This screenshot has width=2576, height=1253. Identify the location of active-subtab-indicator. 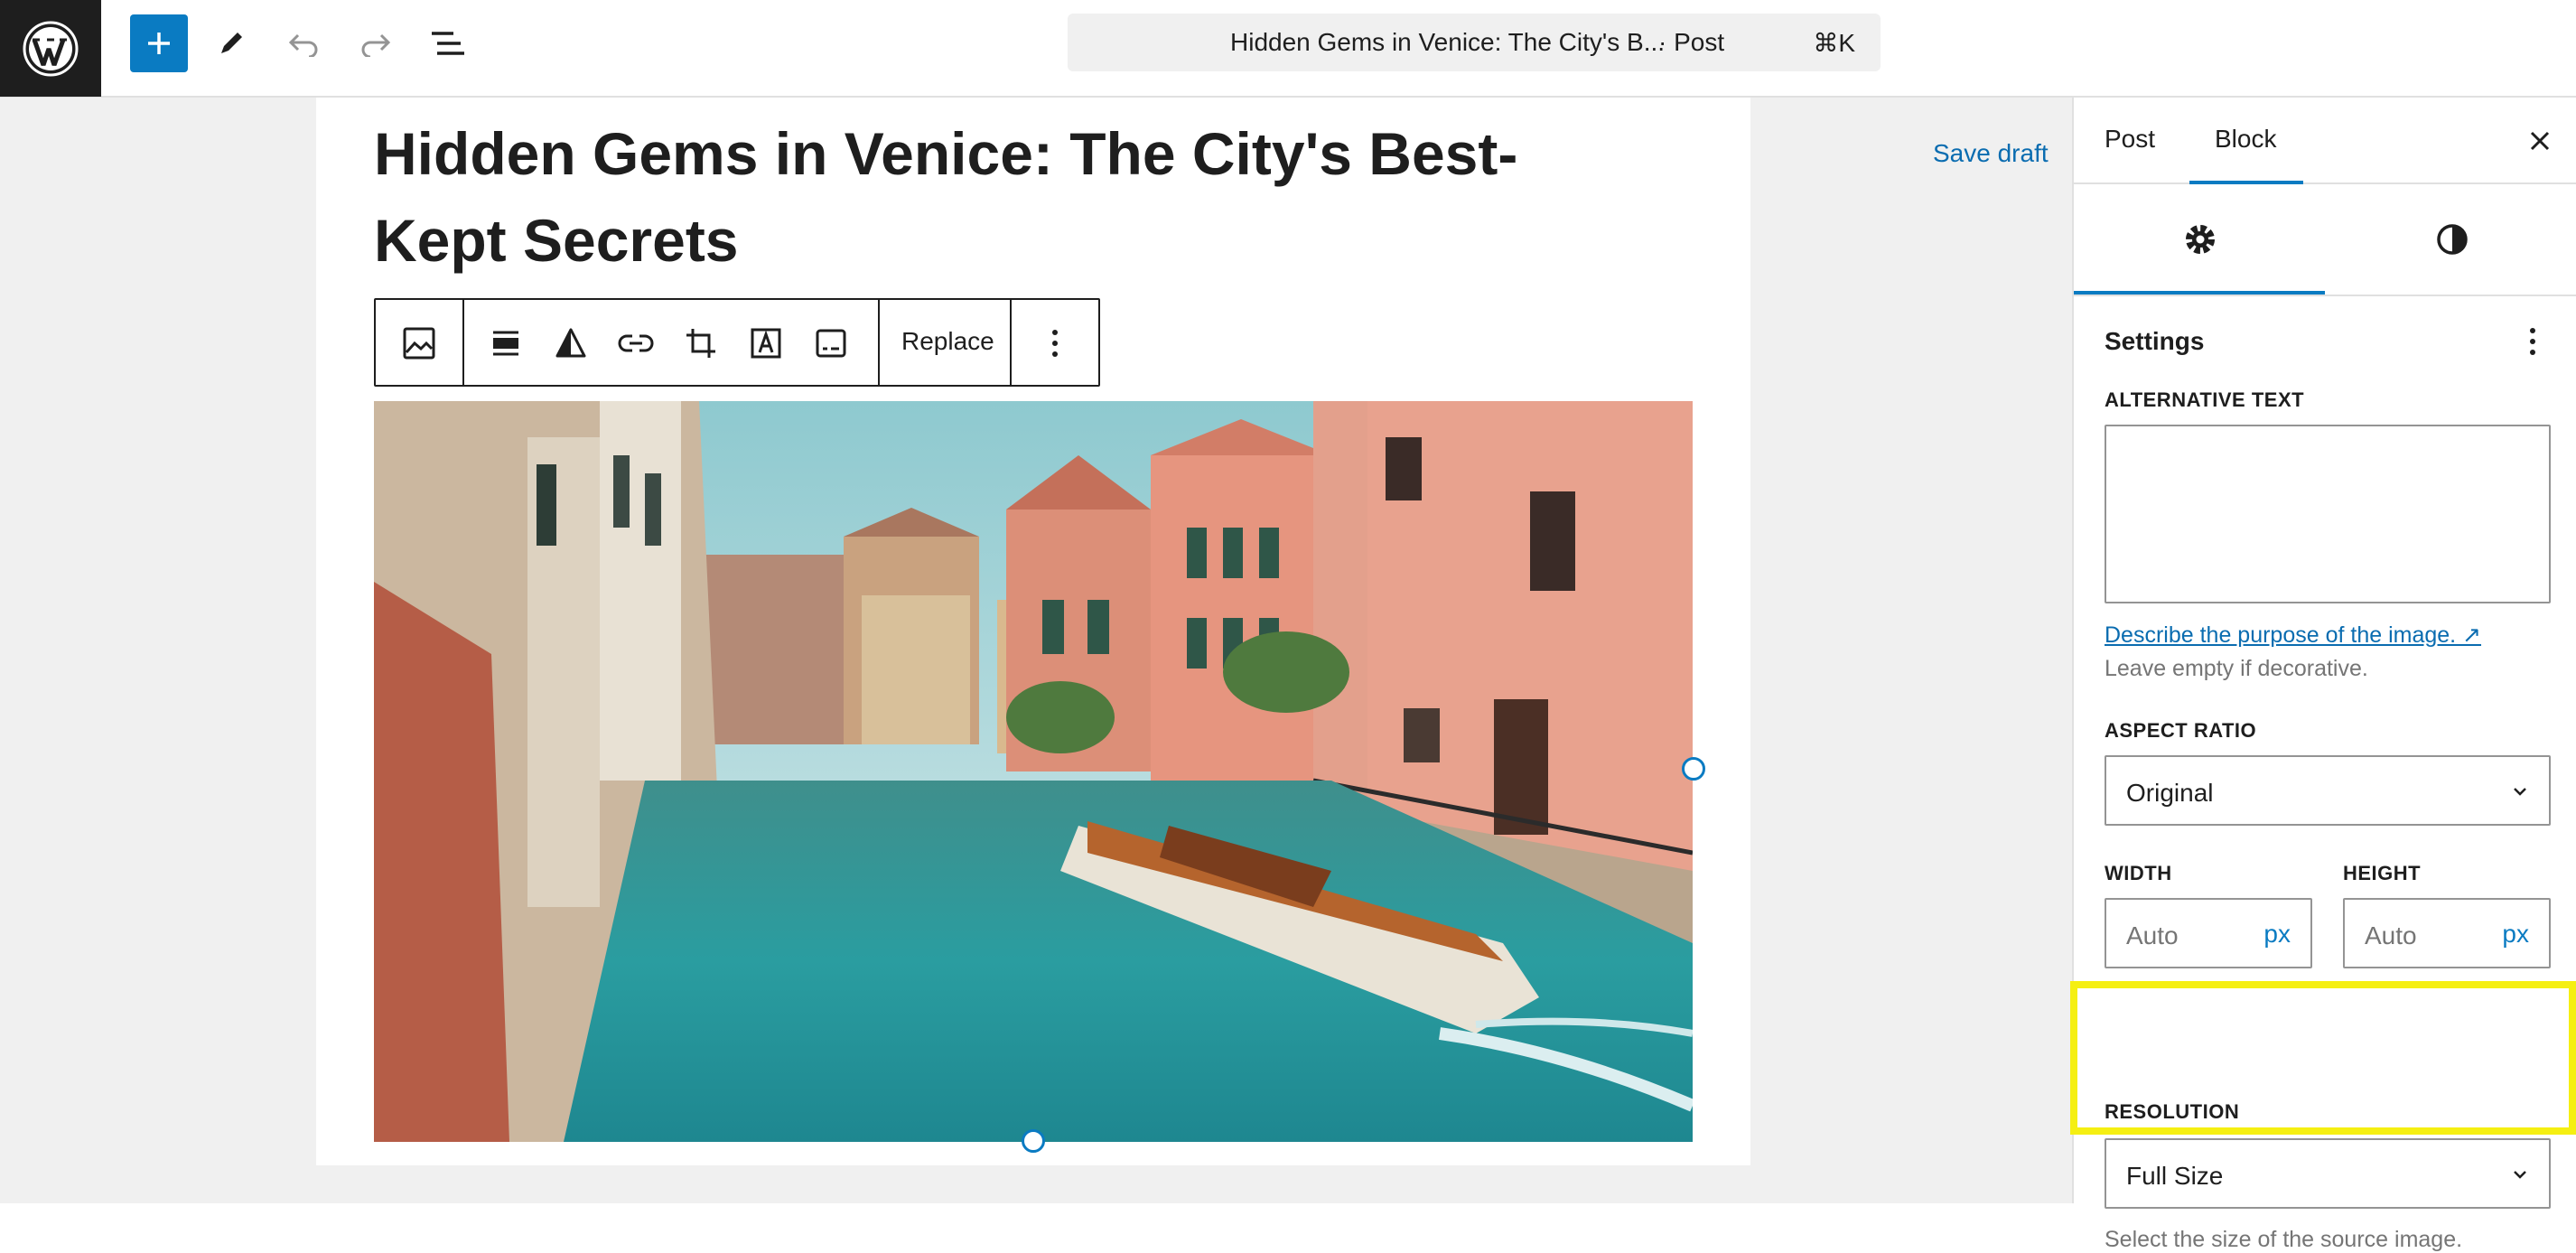
(2199, 293).